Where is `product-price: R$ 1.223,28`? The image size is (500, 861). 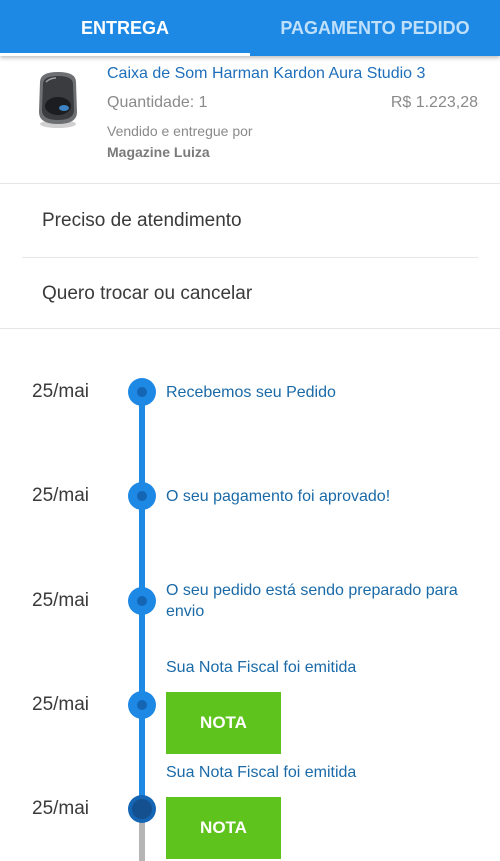 product-price: R$ 1.223,28 is located at coordinates (434, 102).